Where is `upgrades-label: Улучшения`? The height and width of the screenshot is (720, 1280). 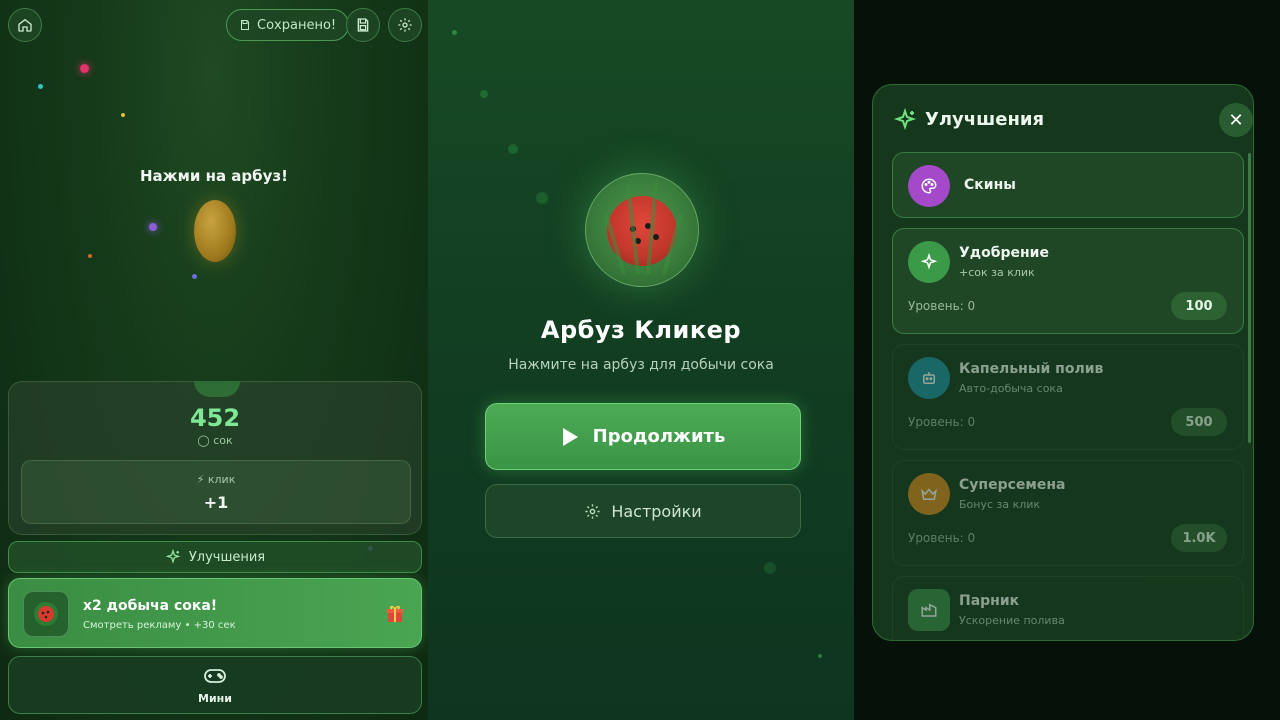 upgrades-label: Улучшения is located at coordinates (227, 557).